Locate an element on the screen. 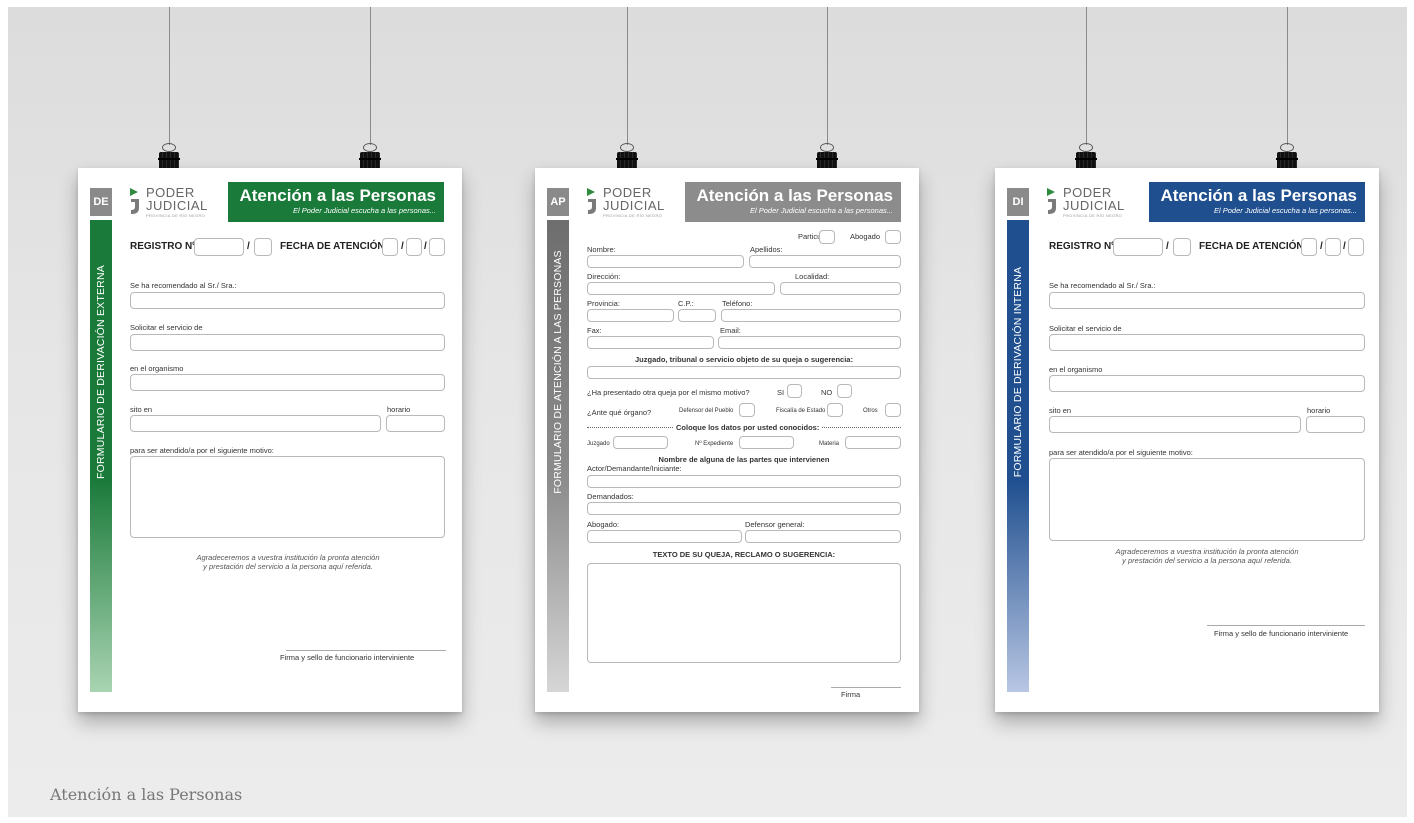  fiscalia-checkbox is located at coordinates (835, 410).